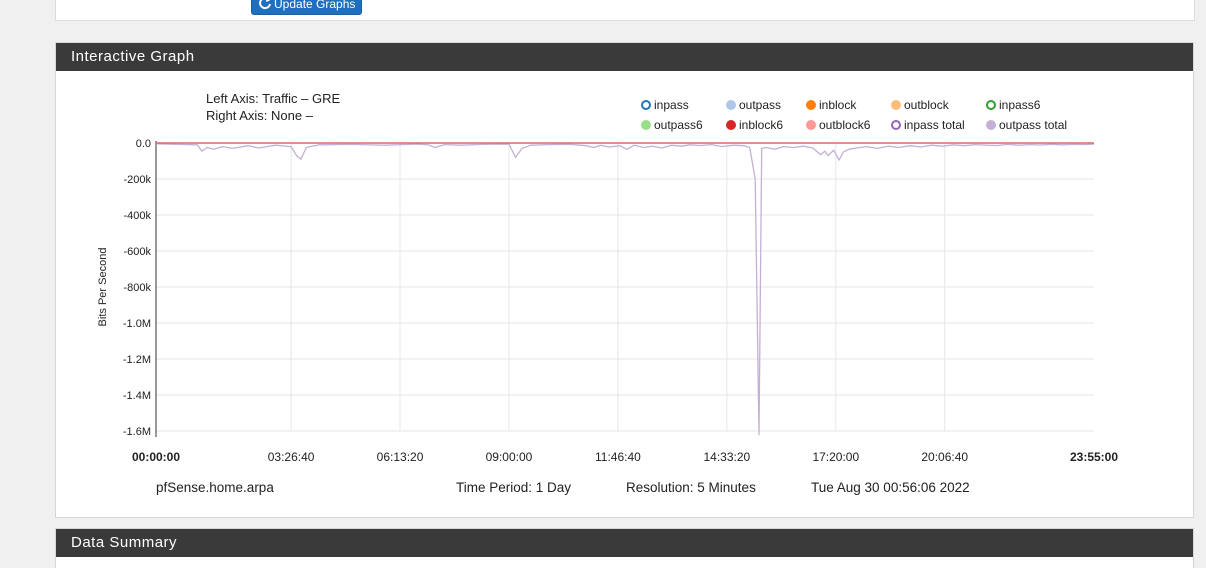  What do you see at coordinates (215, 487) in the screenshot?
I see `hostname: pfSense.home.arpa` at bounding box center [215, 487].